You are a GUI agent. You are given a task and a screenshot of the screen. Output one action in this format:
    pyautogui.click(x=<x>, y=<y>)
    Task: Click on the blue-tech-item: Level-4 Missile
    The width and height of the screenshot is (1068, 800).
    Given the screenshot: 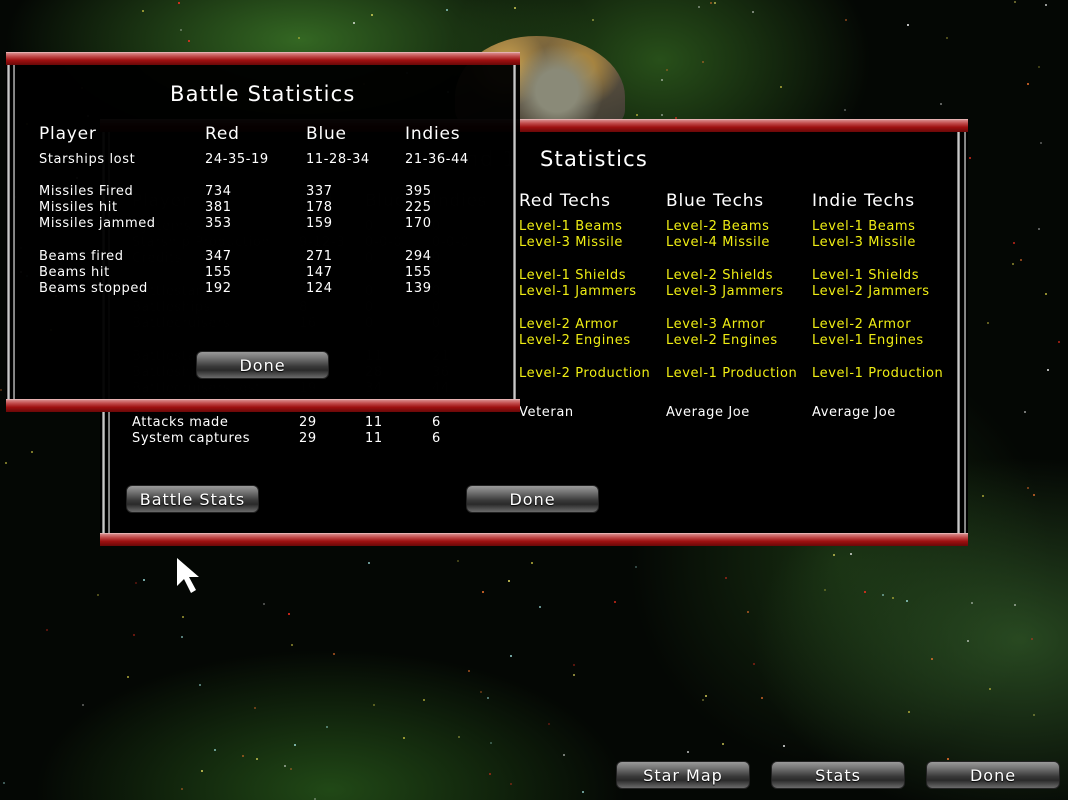 What is the action you would take?
    pyautogui.click(x=718, y=242)
    